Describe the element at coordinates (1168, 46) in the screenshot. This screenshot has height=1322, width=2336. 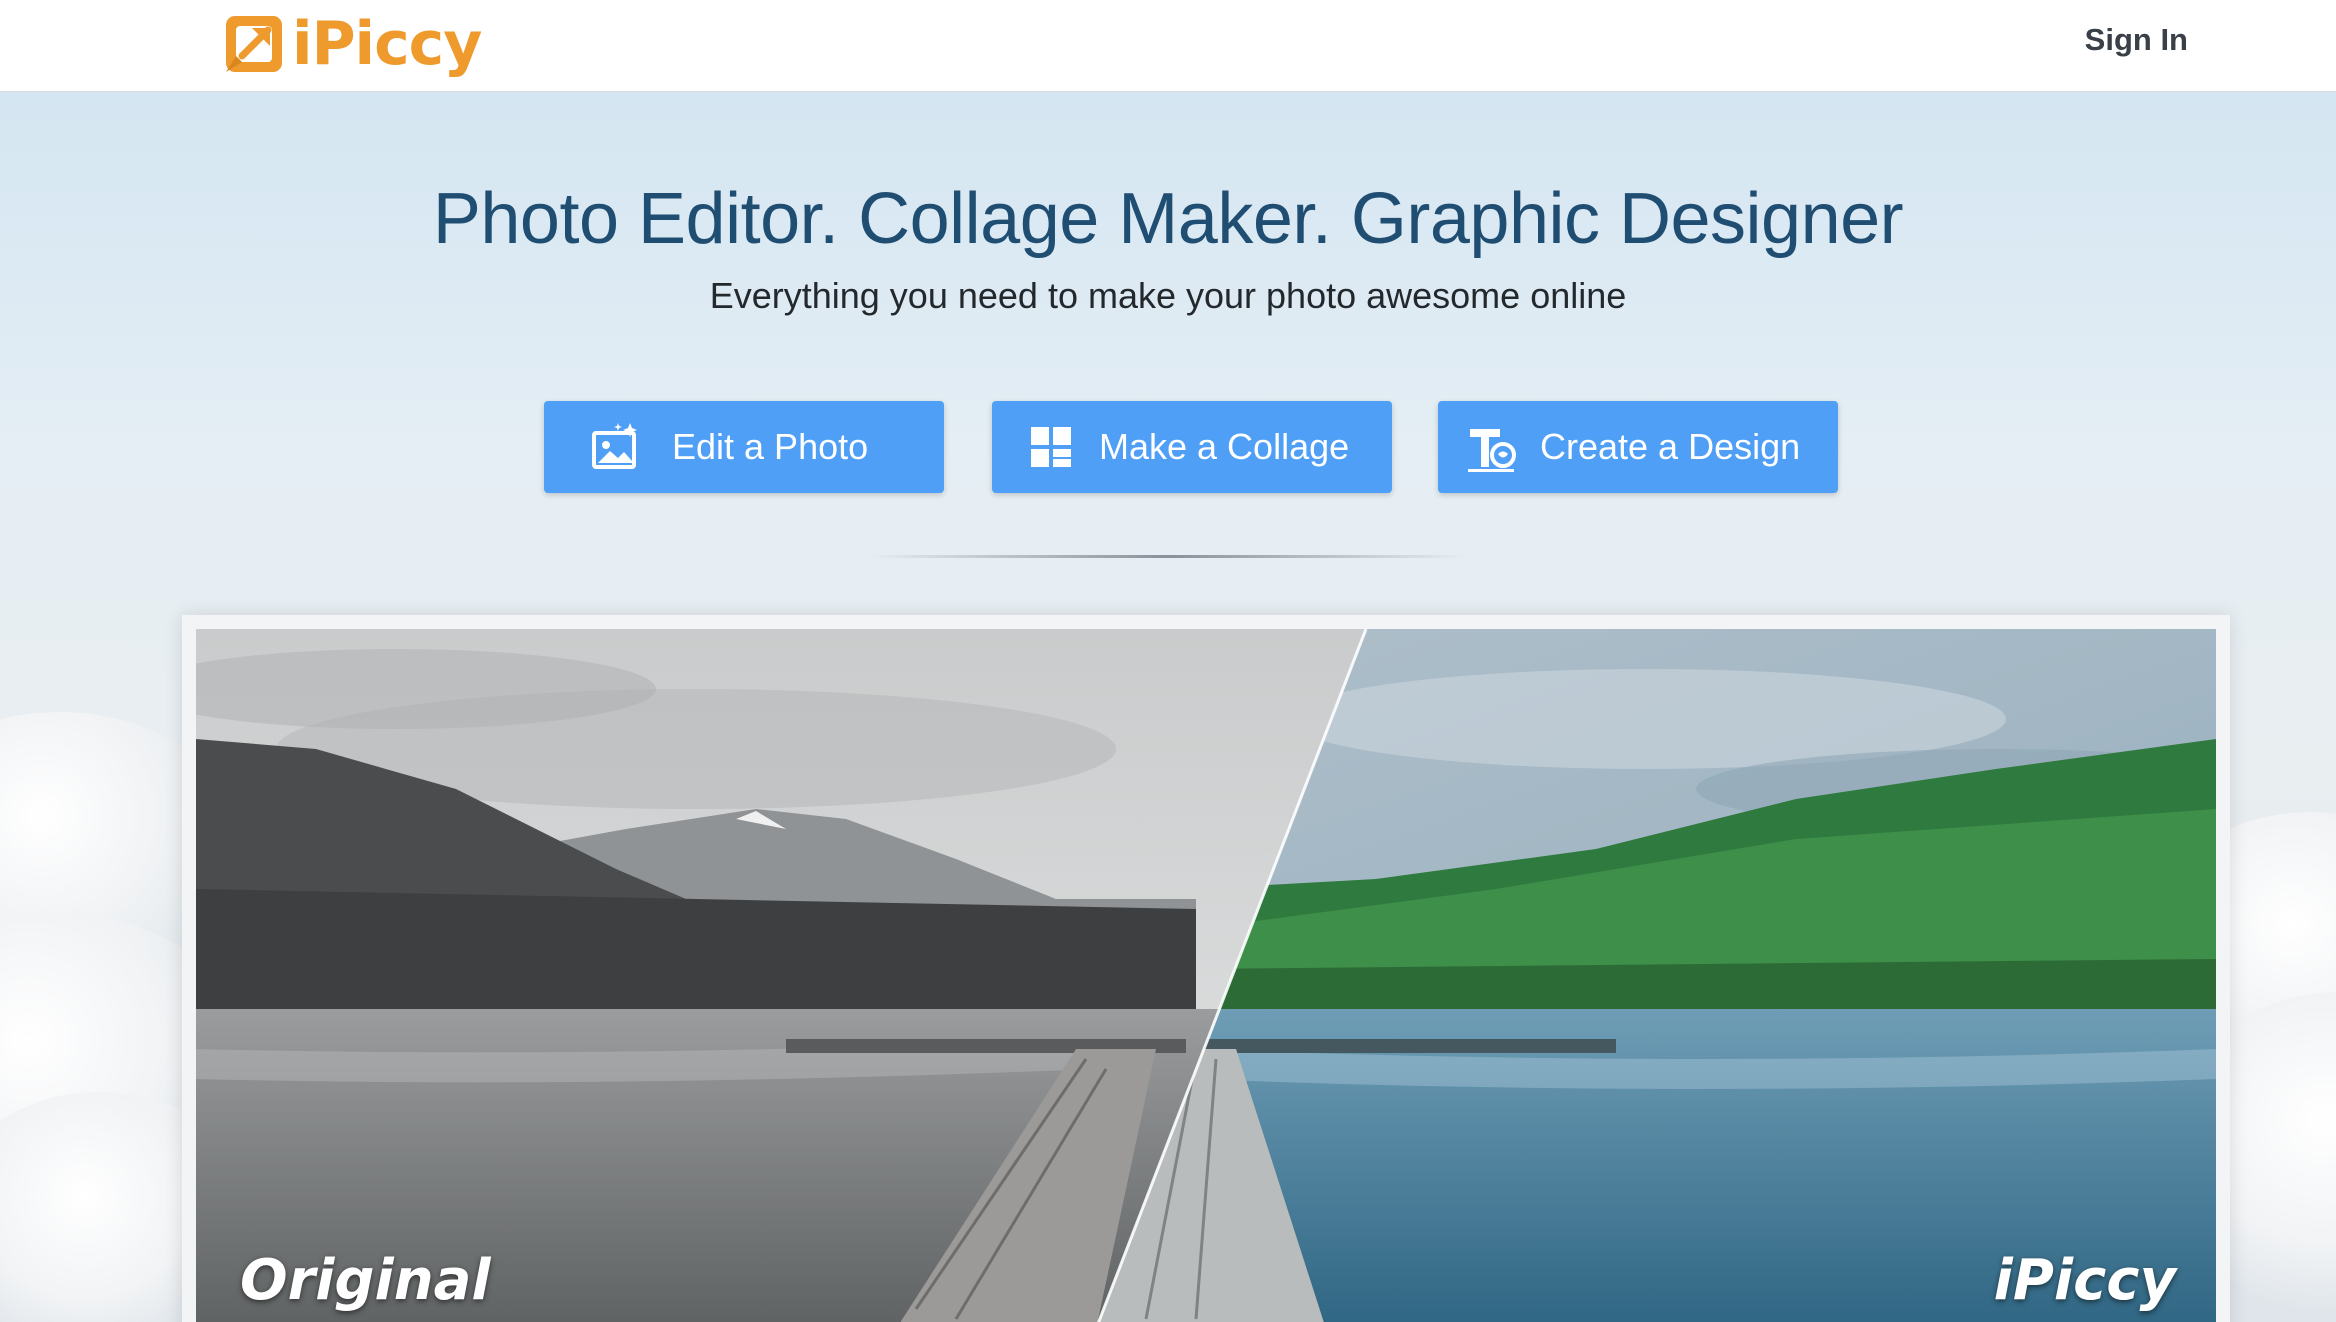
I see `top-header: iPiccy Sign In` at that location.